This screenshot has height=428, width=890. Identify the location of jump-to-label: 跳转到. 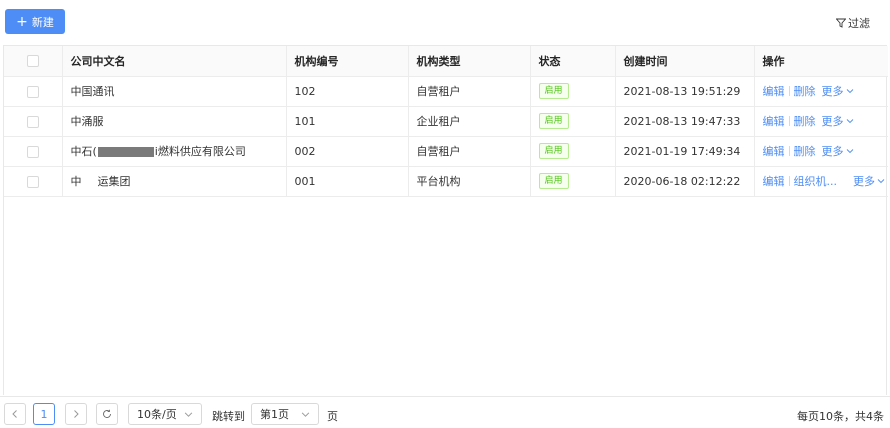
(228, 416).